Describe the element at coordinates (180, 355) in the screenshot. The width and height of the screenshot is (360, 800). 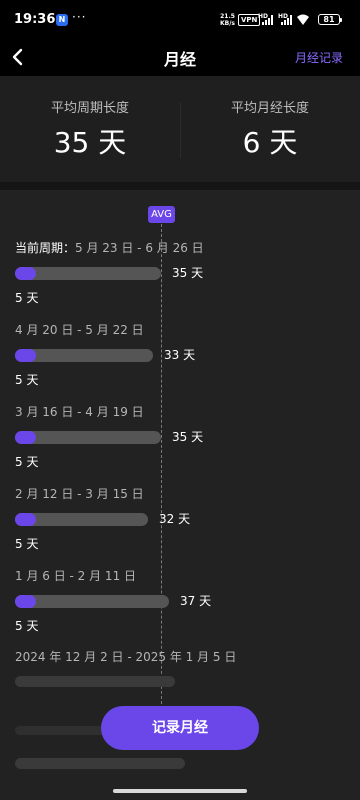
I see `cycle-length-label: 33 天` at that location.